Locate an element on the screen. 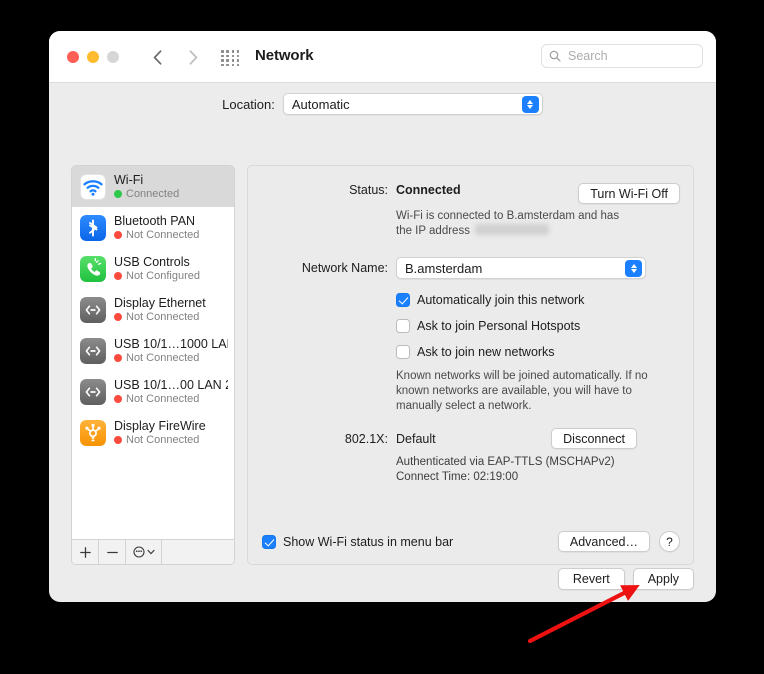 This screenshot has height=674, width=764. service-item-usb-10-1-1000-lan: USB 10/1…1000 LAN Not Connected is located at coordinates (153, 350).